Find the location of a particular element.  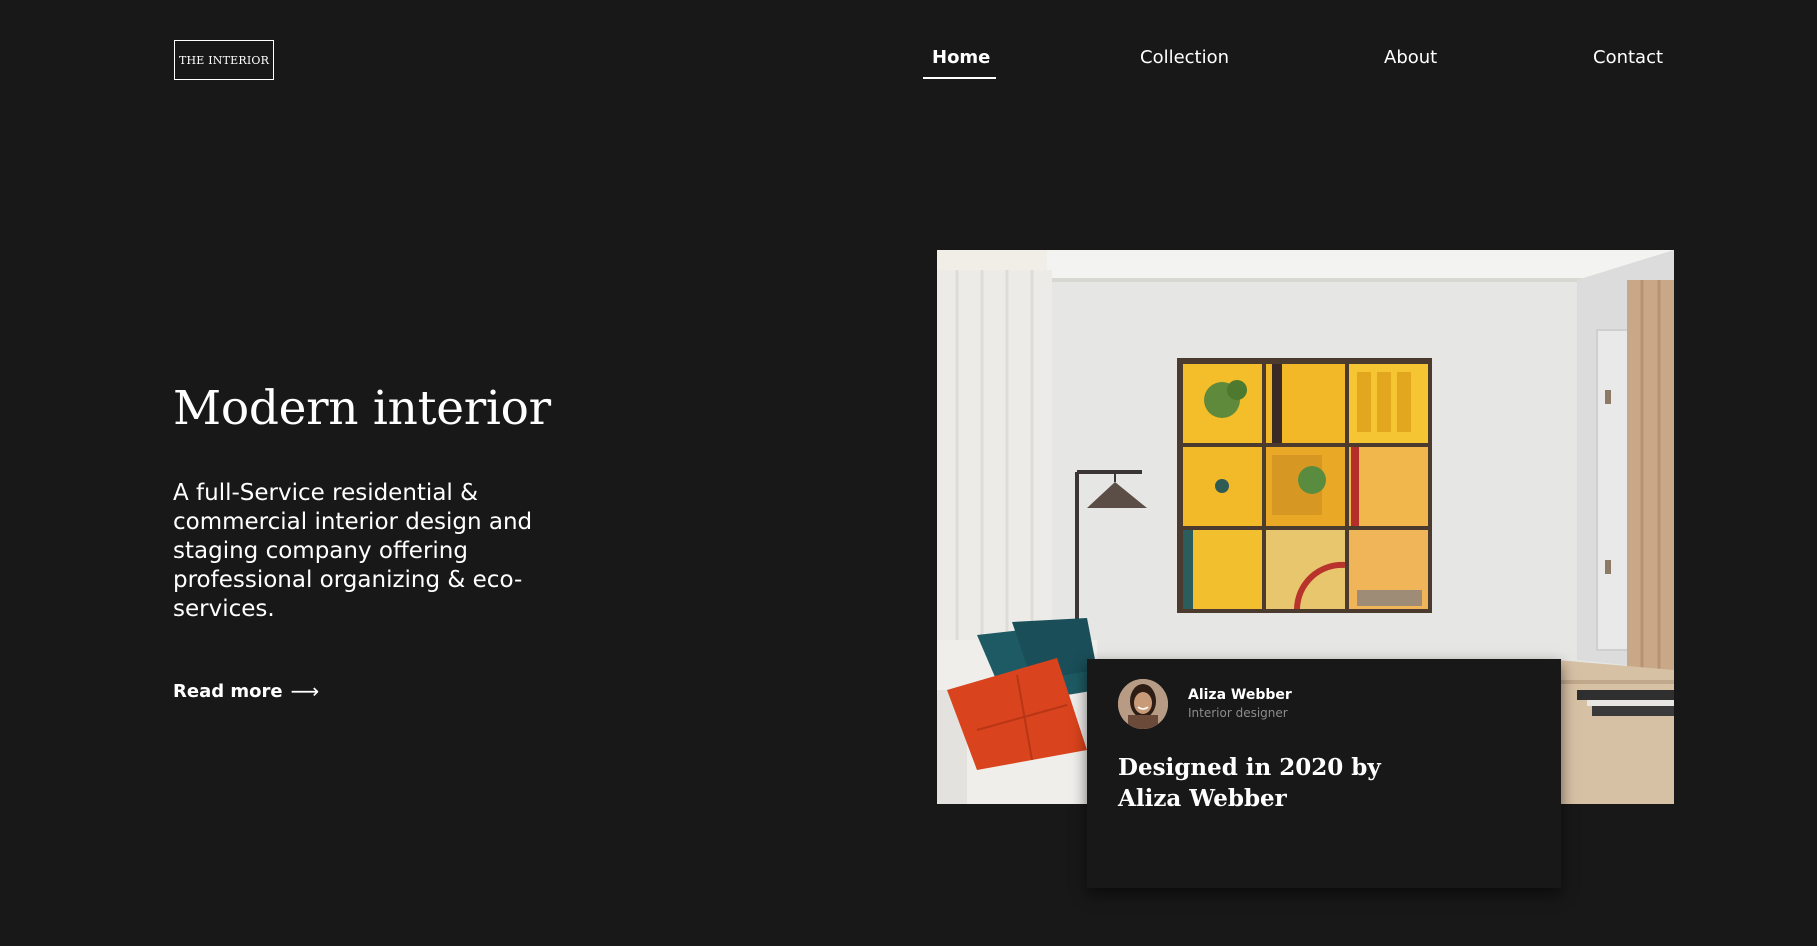

avatar is located at coordinates (1143, 704).